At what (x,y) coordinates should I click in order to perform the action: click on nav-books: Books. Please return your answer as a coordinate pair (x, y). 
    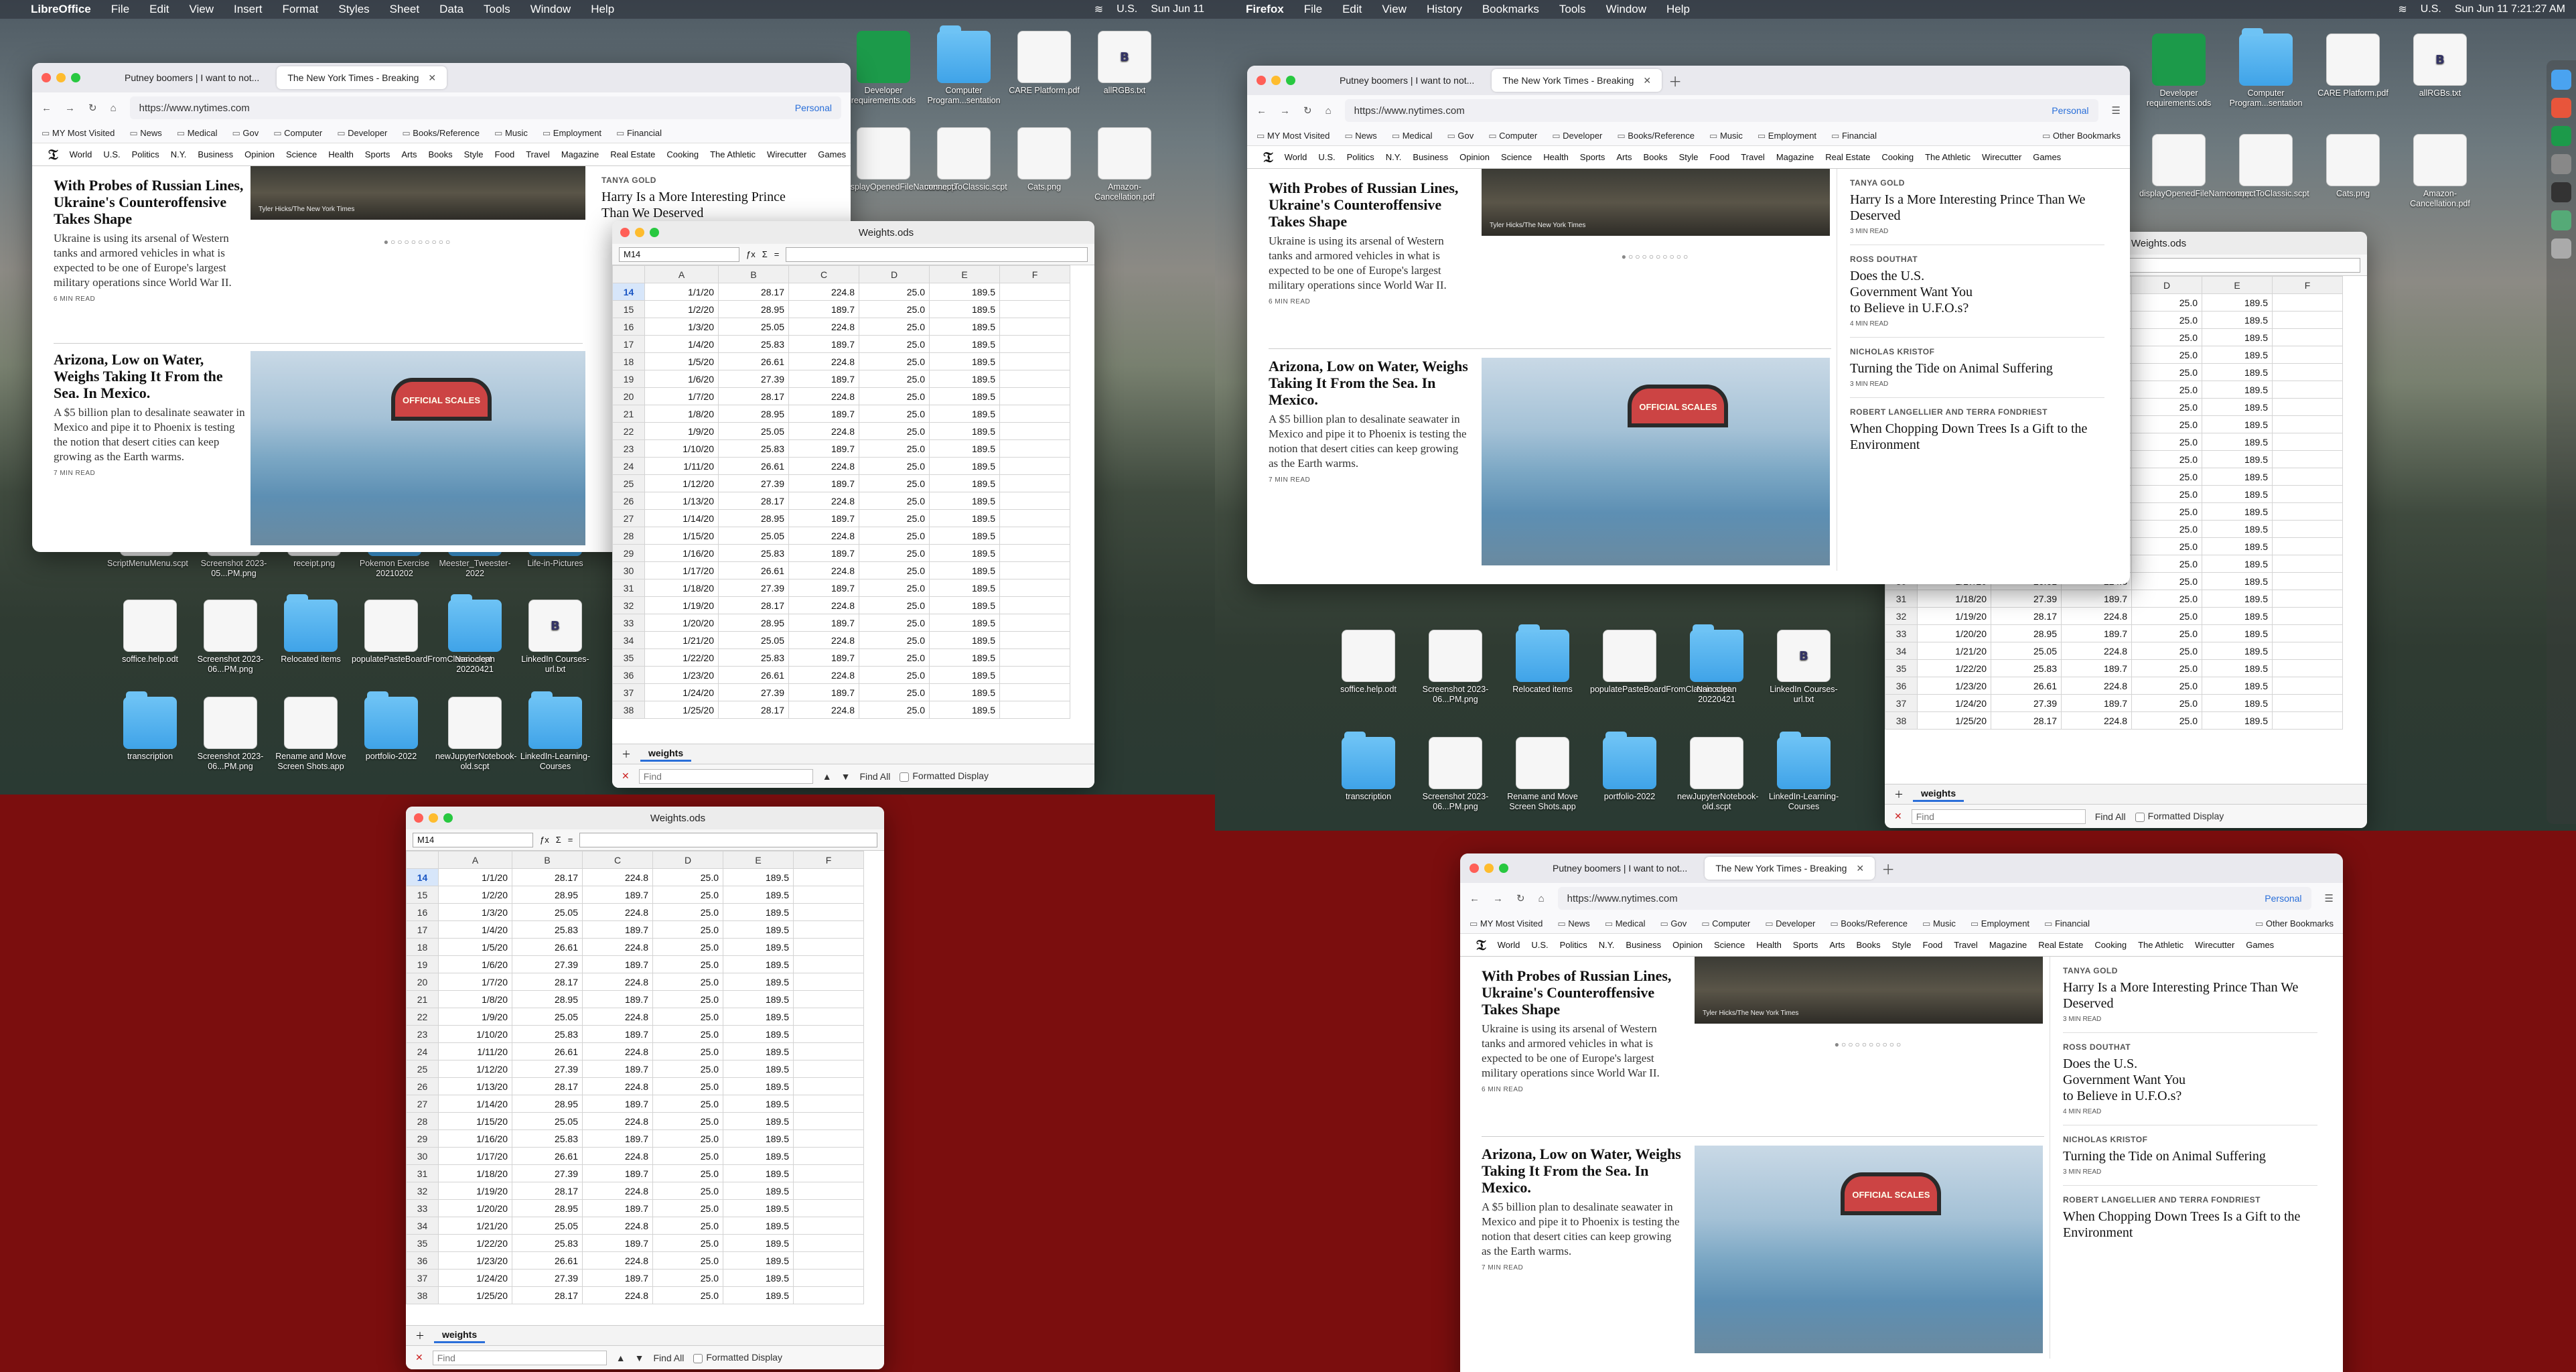
    Looking at the image, I should click on (1656, 157).